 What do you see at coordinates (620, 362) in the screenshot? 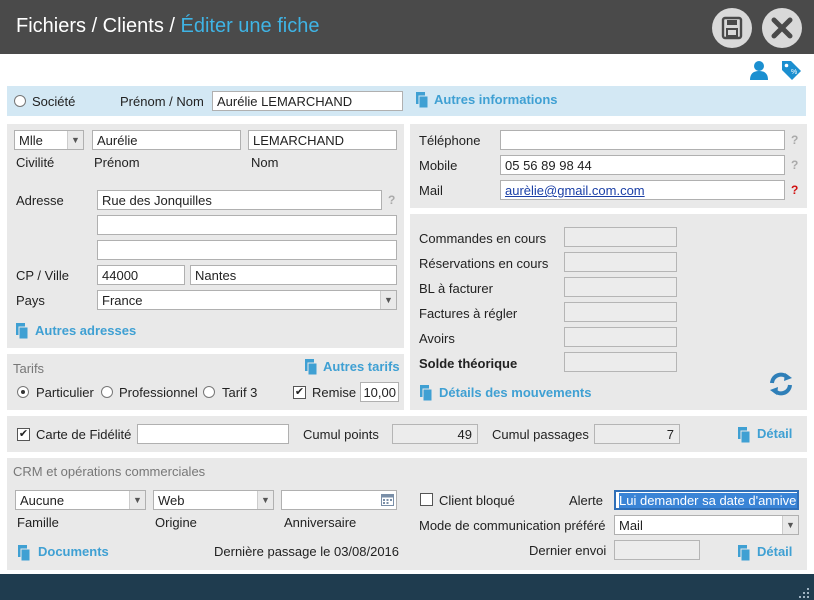
I see `solde-value` at bounding box center [620, 362].